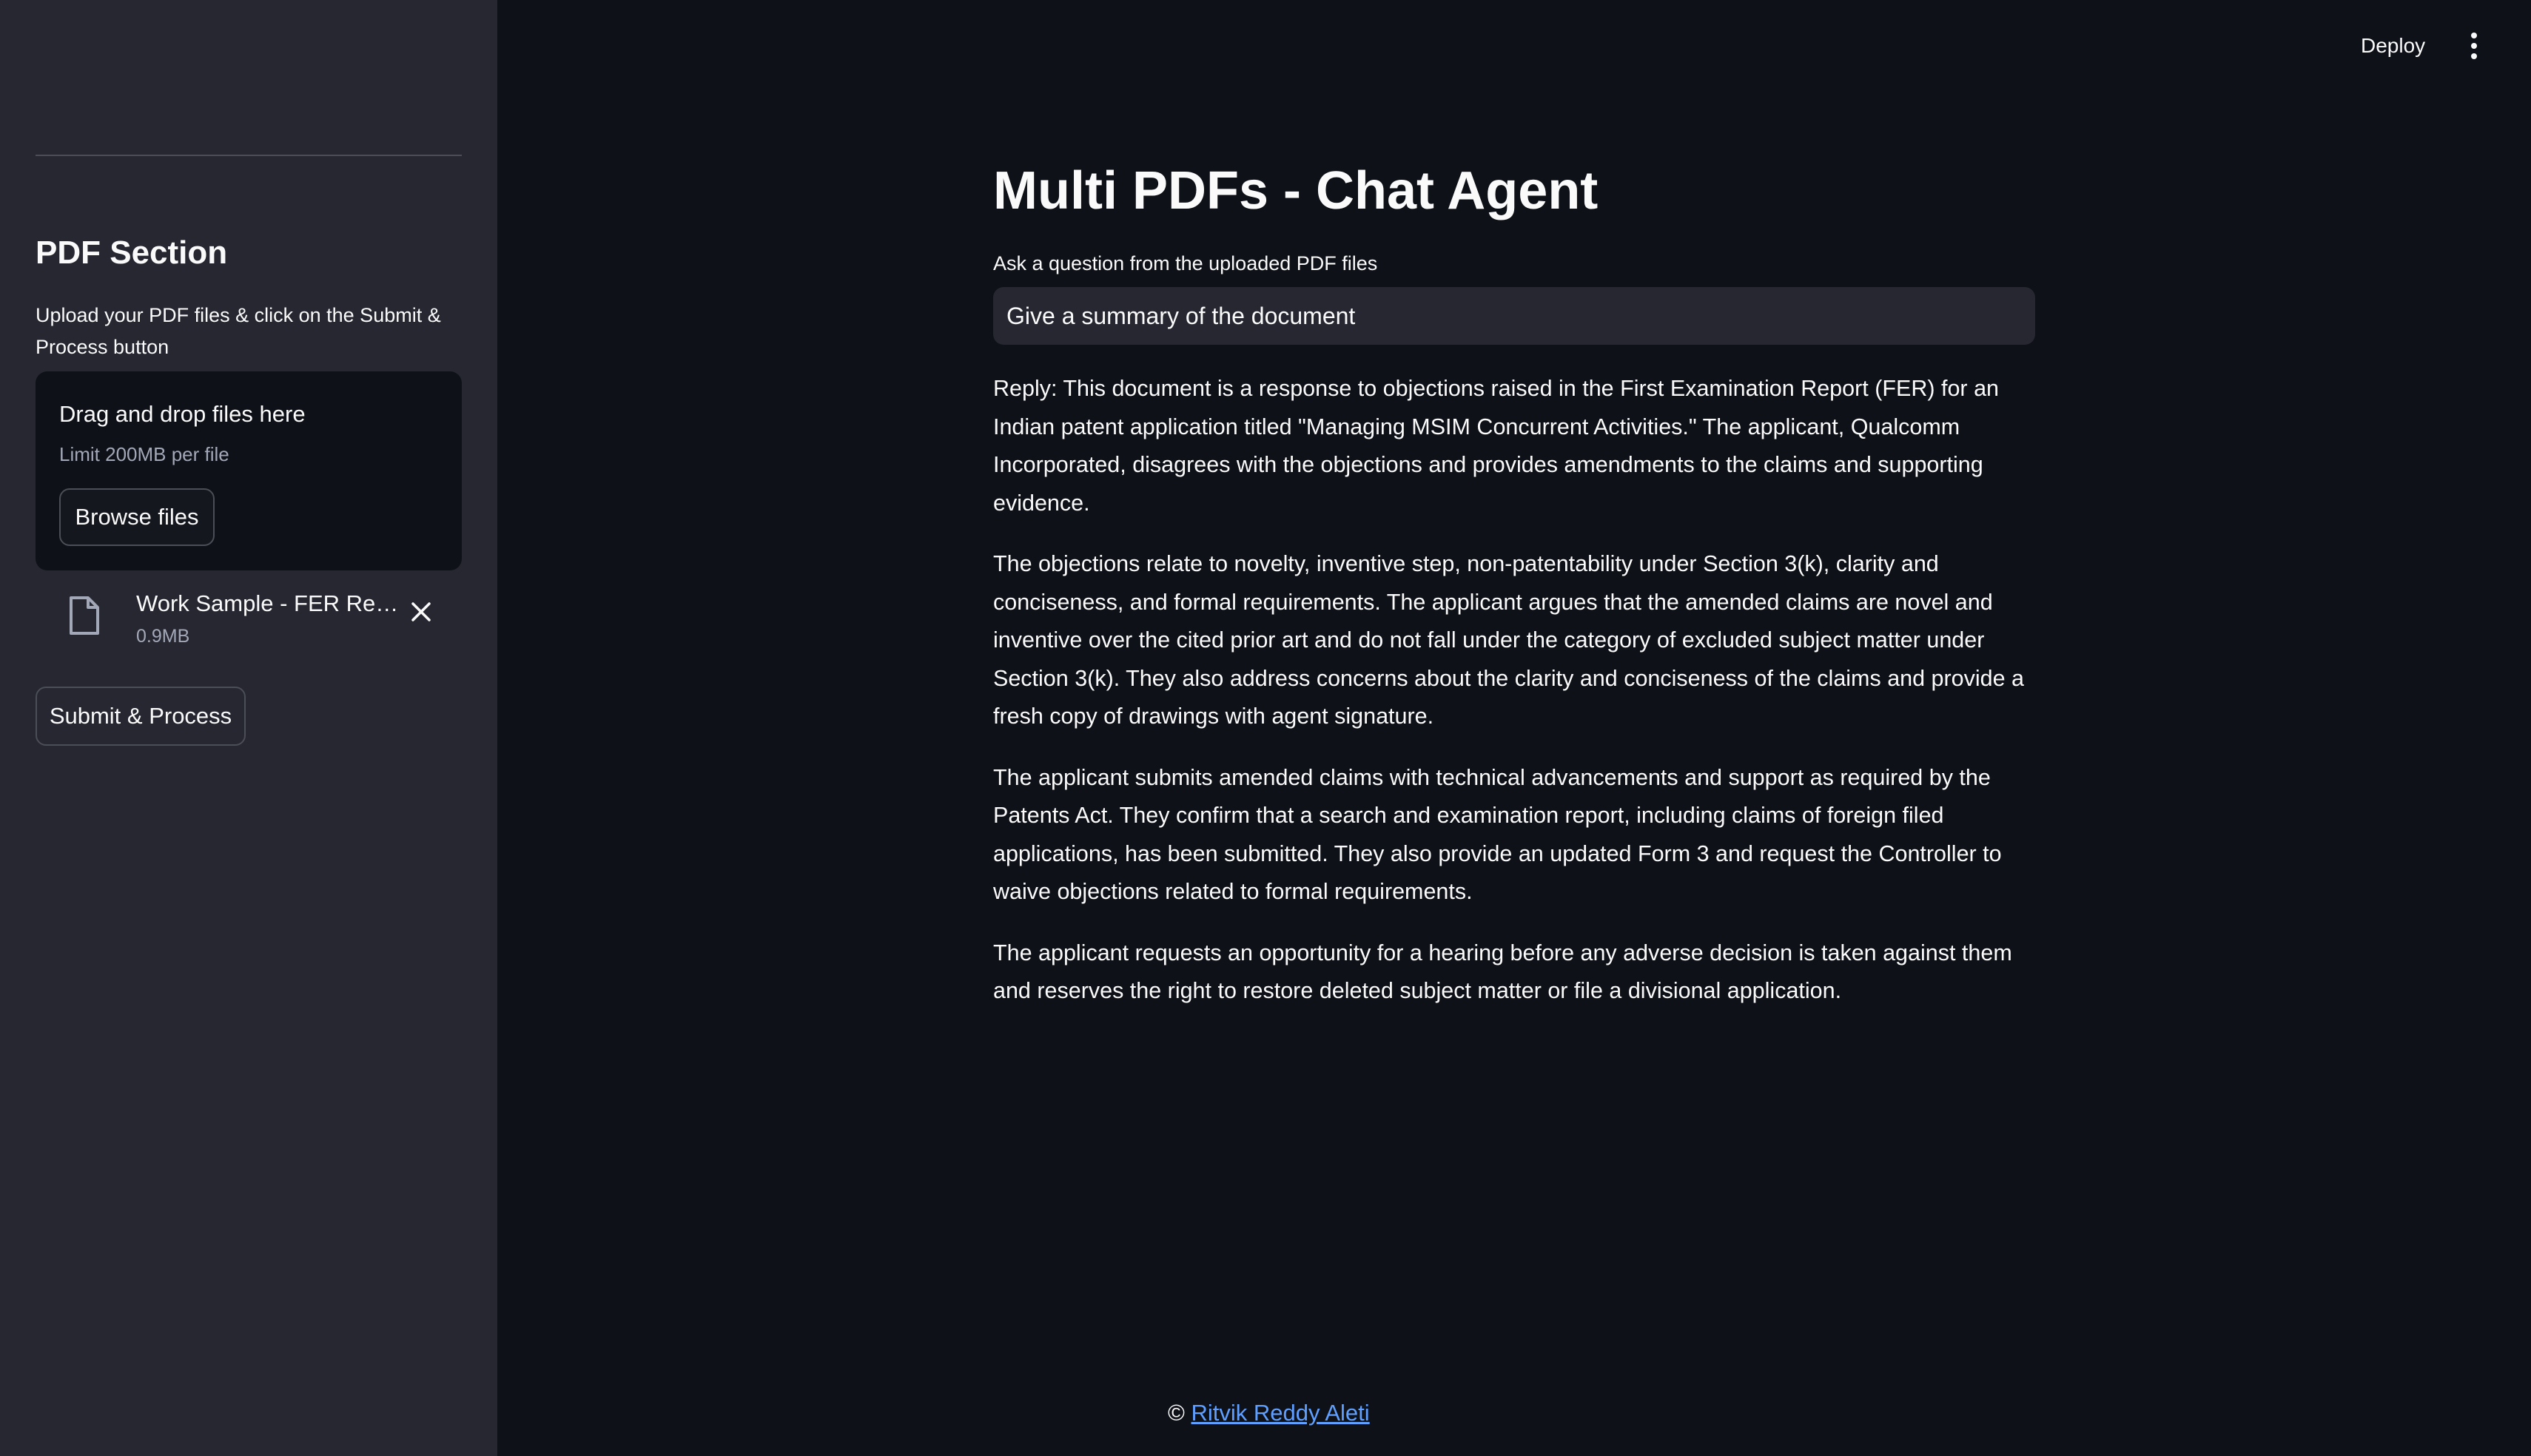 This screenshot has height=1456, width=2531. I want to click on dropzone-limit: Limit 200MB per file, so click(144, 454).